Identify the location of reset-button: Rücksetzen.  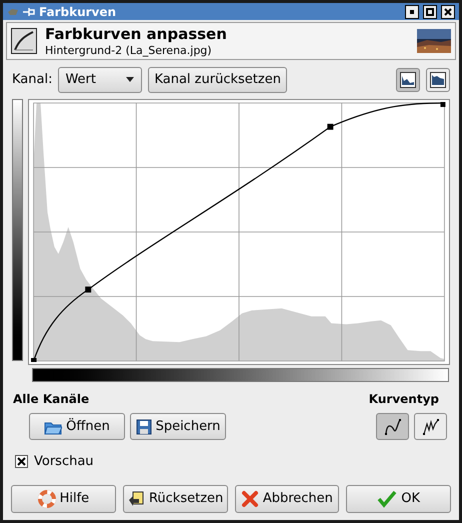
(175, 498).